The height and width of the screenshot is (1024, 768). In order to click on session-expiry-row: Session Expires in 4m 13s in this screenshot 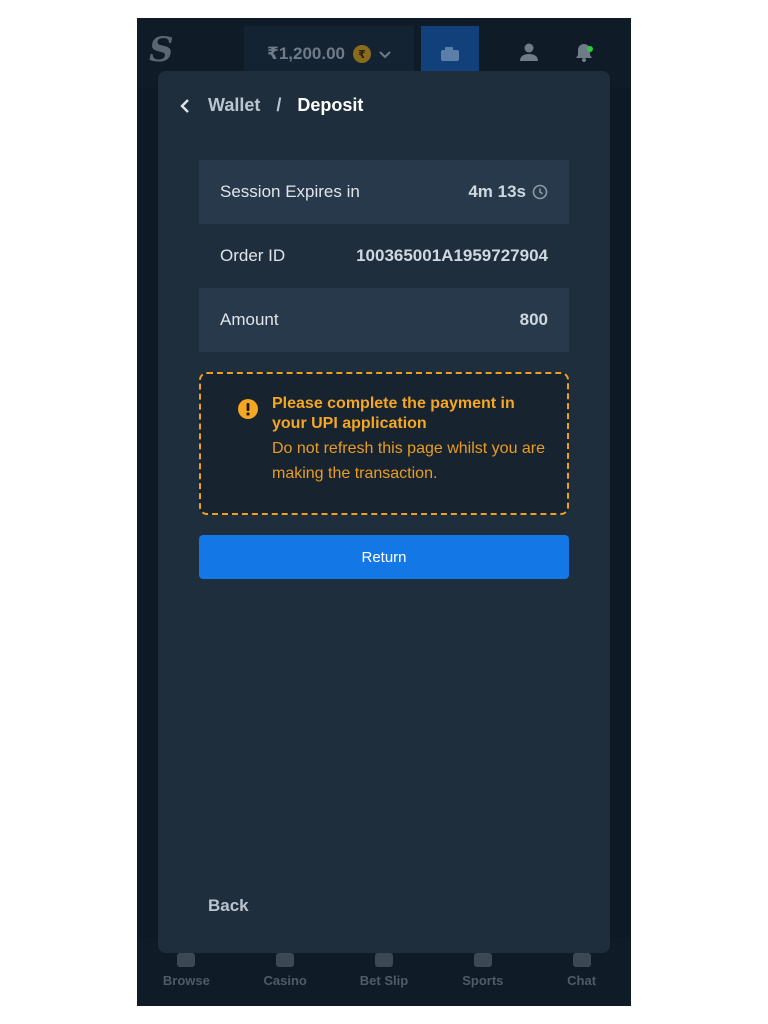, I will do `click(384, 192)`.